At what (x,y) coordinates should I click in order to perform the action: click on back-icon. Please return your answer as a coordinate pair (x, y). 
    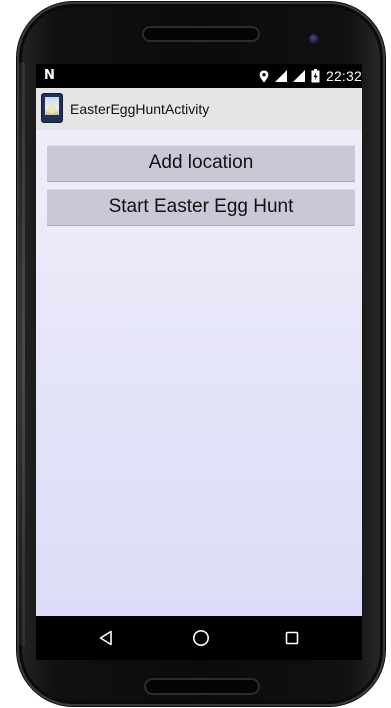
    Looking at the image, I should click on (106, 638).